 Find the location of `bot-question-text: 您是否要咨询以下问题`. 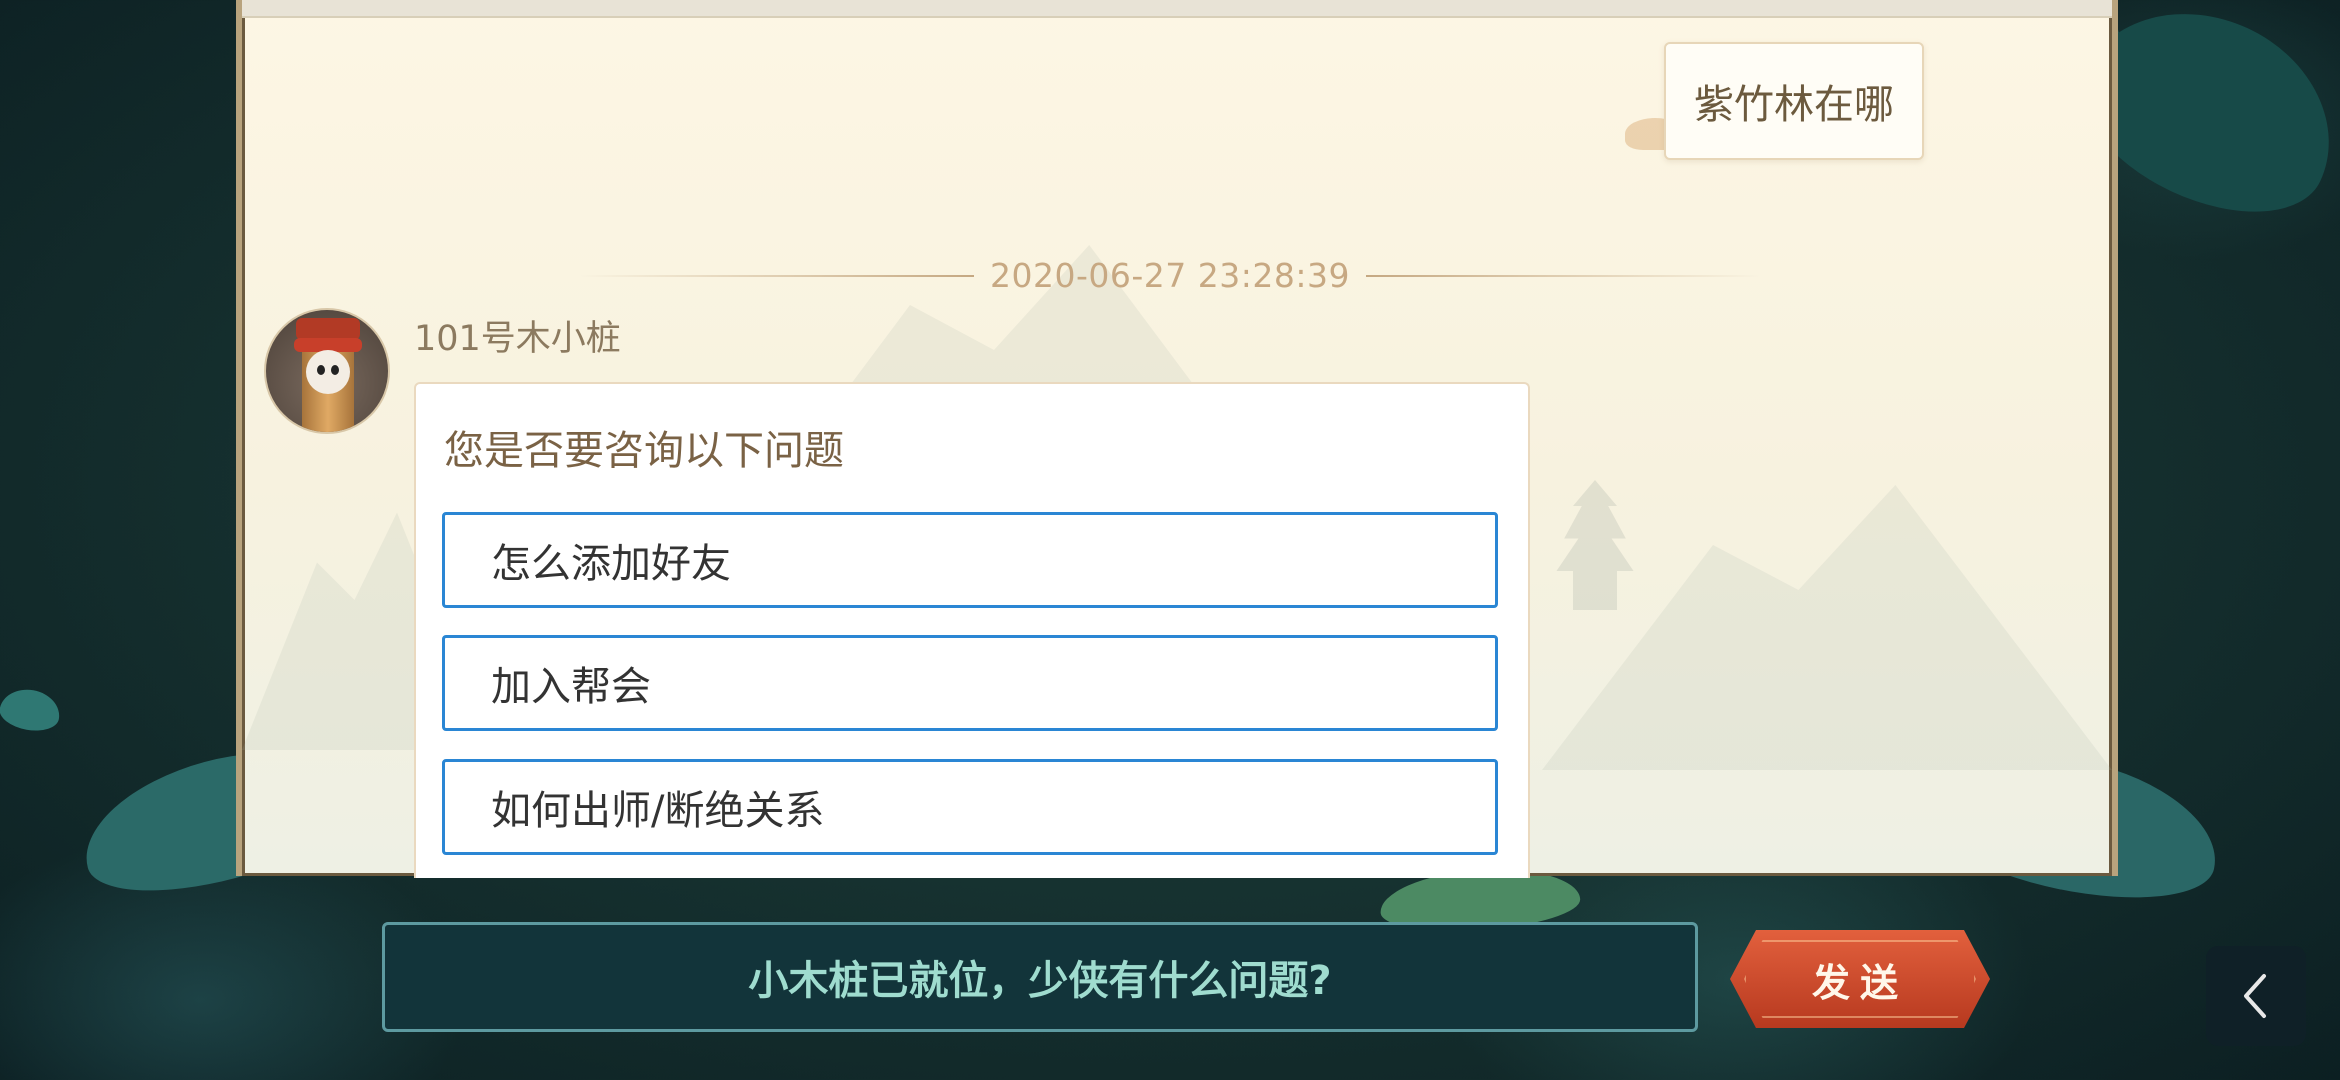

bot-question-text: 您是否要咨询以下问题 is located at coordinates (644, 451).